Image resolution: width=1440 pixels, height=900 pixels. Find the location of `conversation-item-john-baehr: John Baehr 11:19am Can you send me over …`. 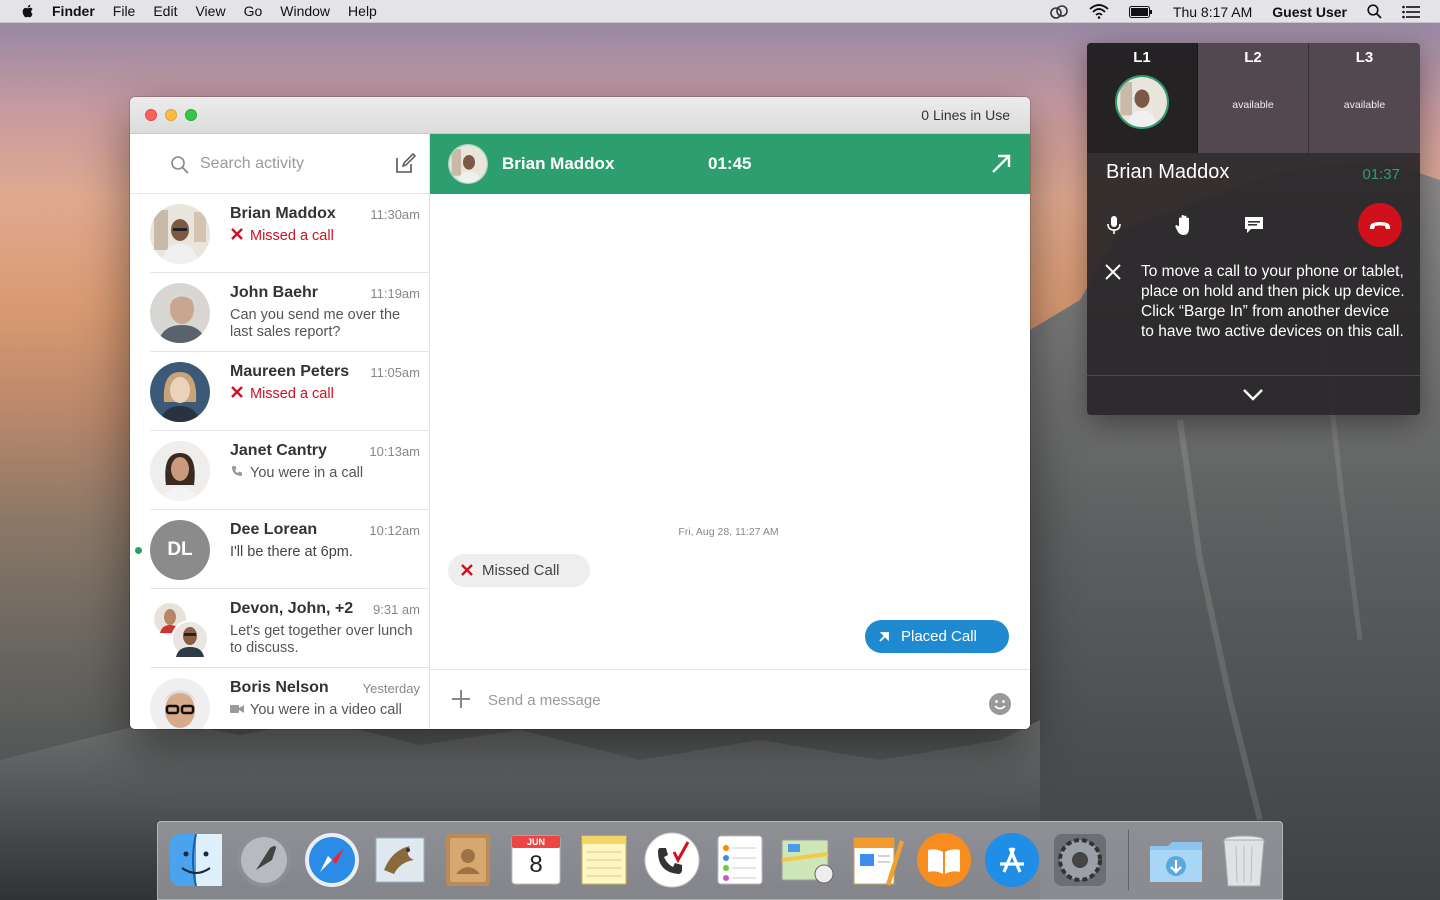

conversation-item-john-baehr: John Baehr 11:19am Can you send me over … is located at coordinates (289, 312).